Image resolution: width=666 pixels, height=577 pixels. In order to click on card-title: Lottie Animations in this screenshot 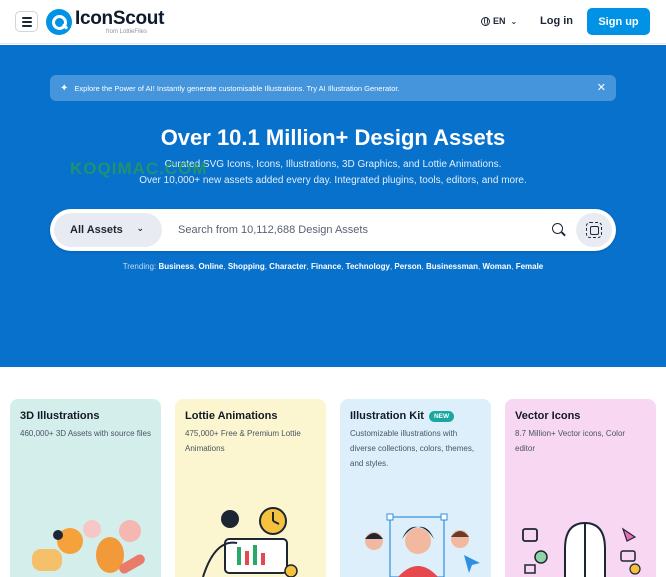, I will do `click(231, 416)`.